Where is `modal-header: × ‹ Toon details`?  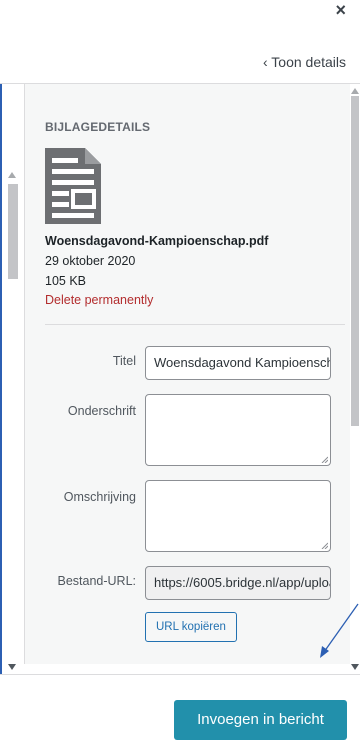
modal-header: × ‹ Toon details is located at coordinates (180, 42).